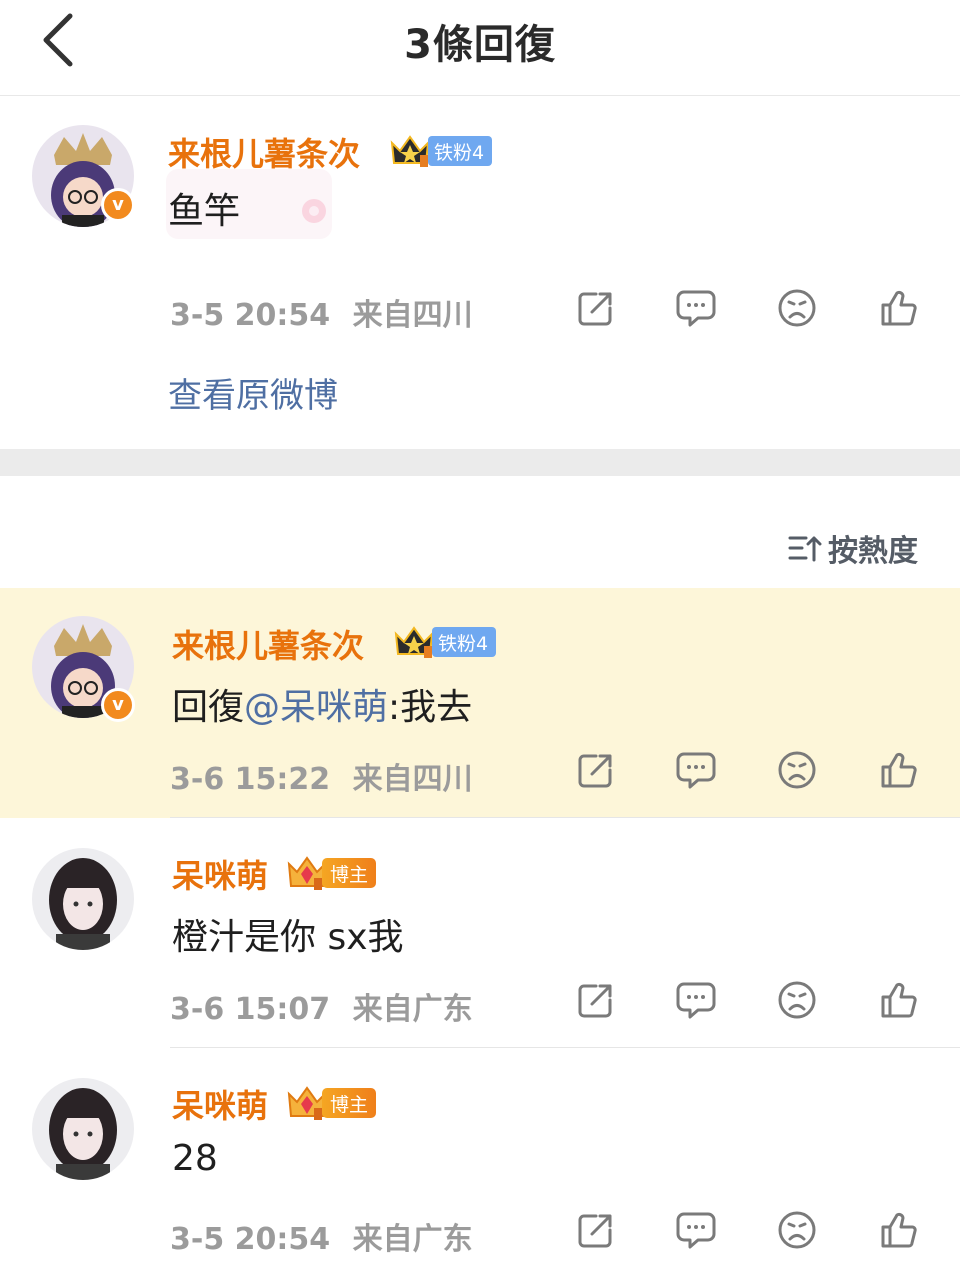 This screenshot has height=1277, width=960. What do you see at coordinates (480, 462) in the screenshot?
I see `section-divider` at bounding box center [480, 462].